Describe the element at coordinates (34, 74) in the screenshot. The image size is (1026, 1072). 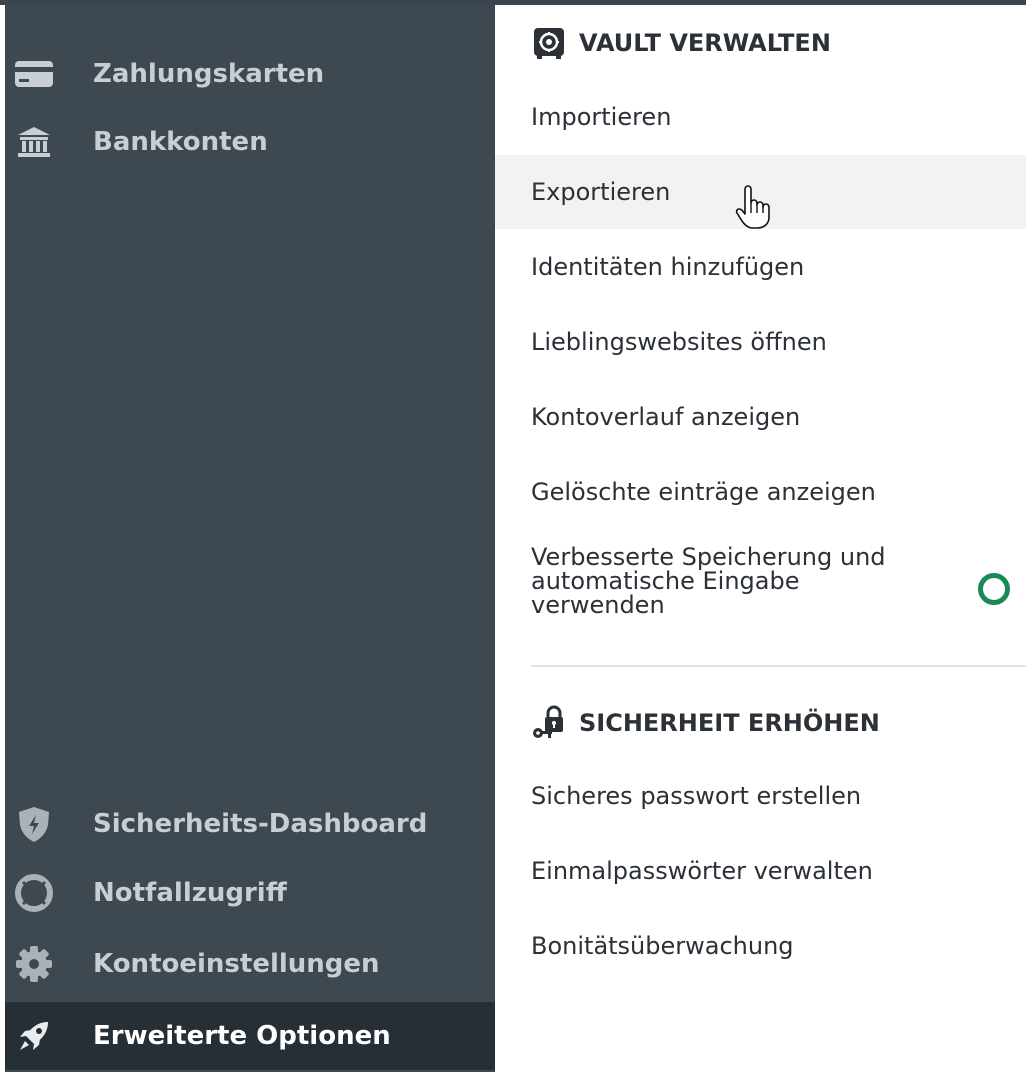
I see `credit-card-icon` at that location.